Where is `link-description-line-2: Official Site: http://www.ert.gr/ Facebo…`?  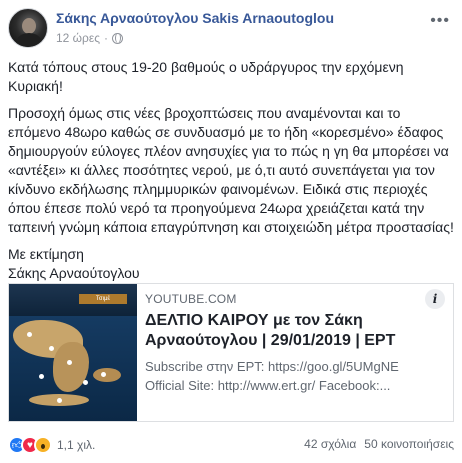 link-description-line-2: Official Site: http://www.ert.gr/ Facebo… is located at coordinates (268, 385).